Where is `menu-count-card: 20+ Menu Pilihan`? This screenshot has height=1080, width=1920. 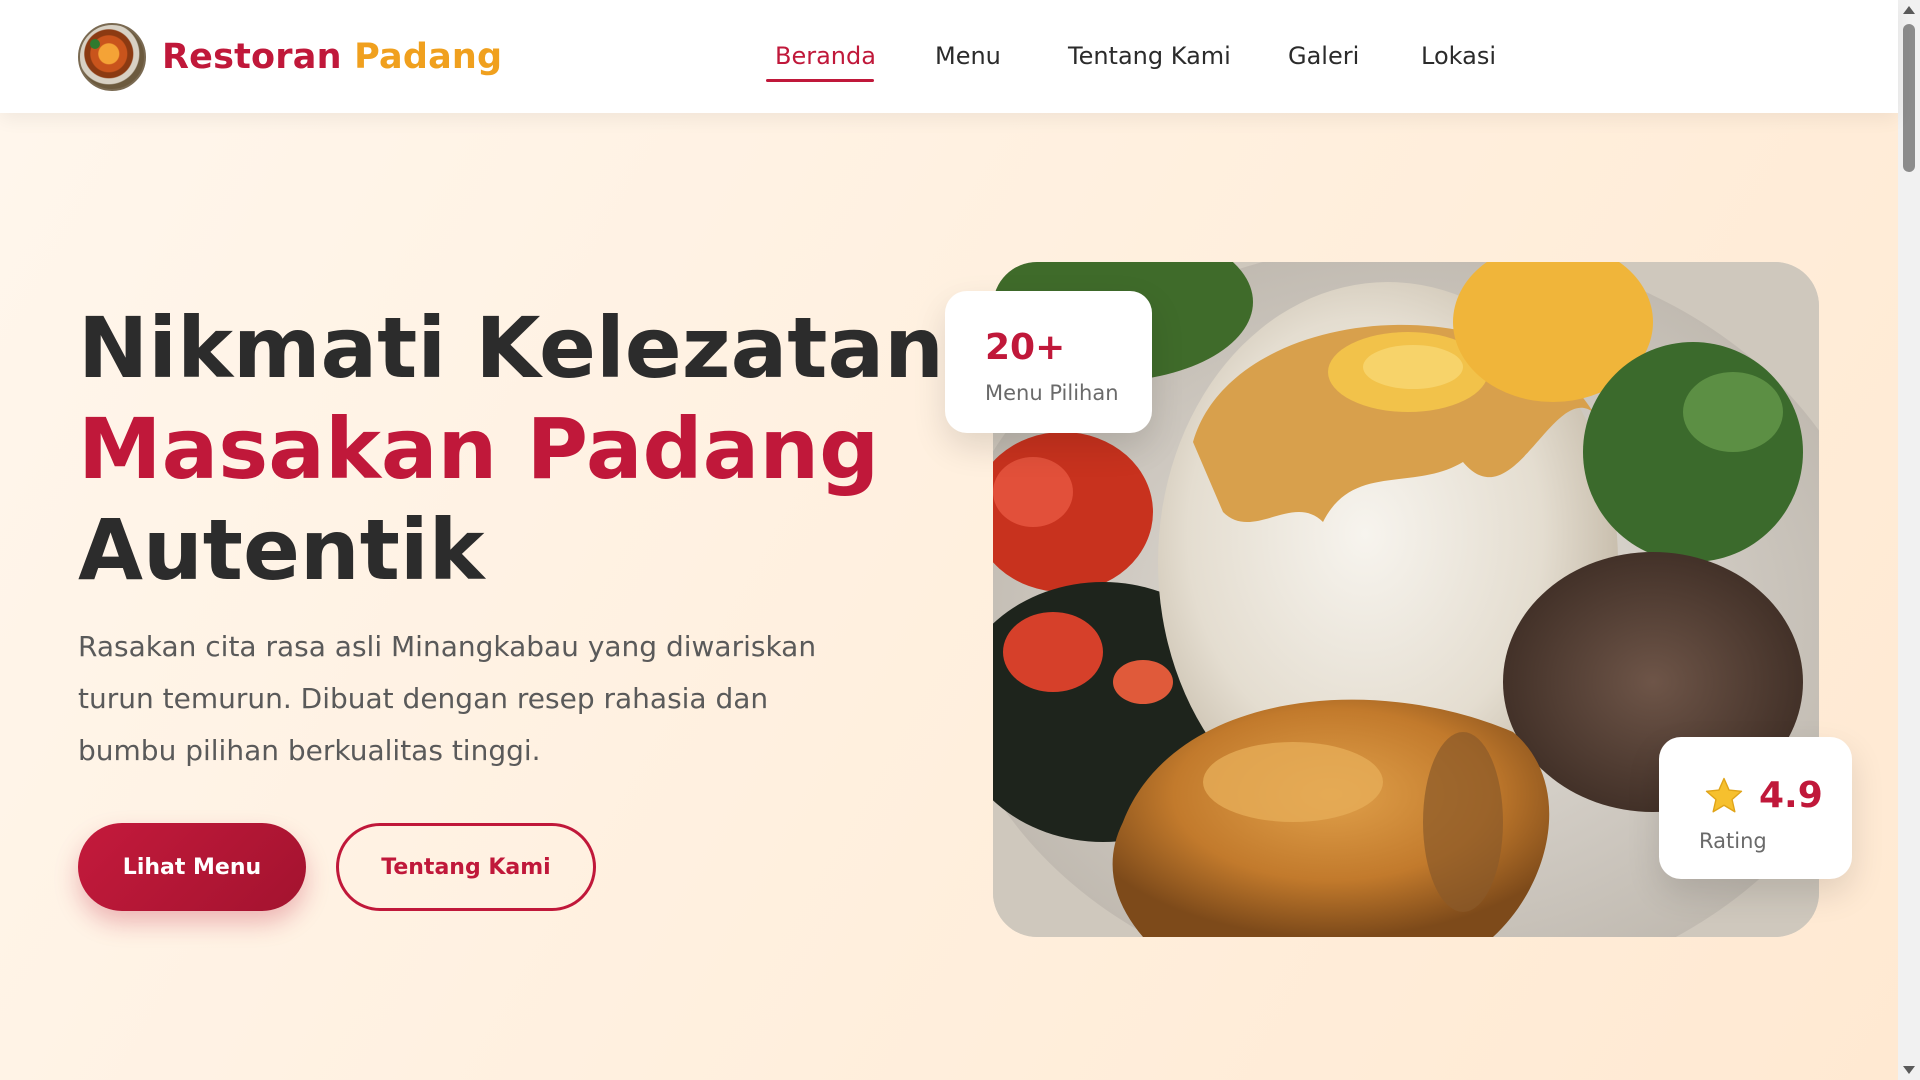
menu-count-card: 20+ Menu Pilihan is located at coordinates (1048, 362).